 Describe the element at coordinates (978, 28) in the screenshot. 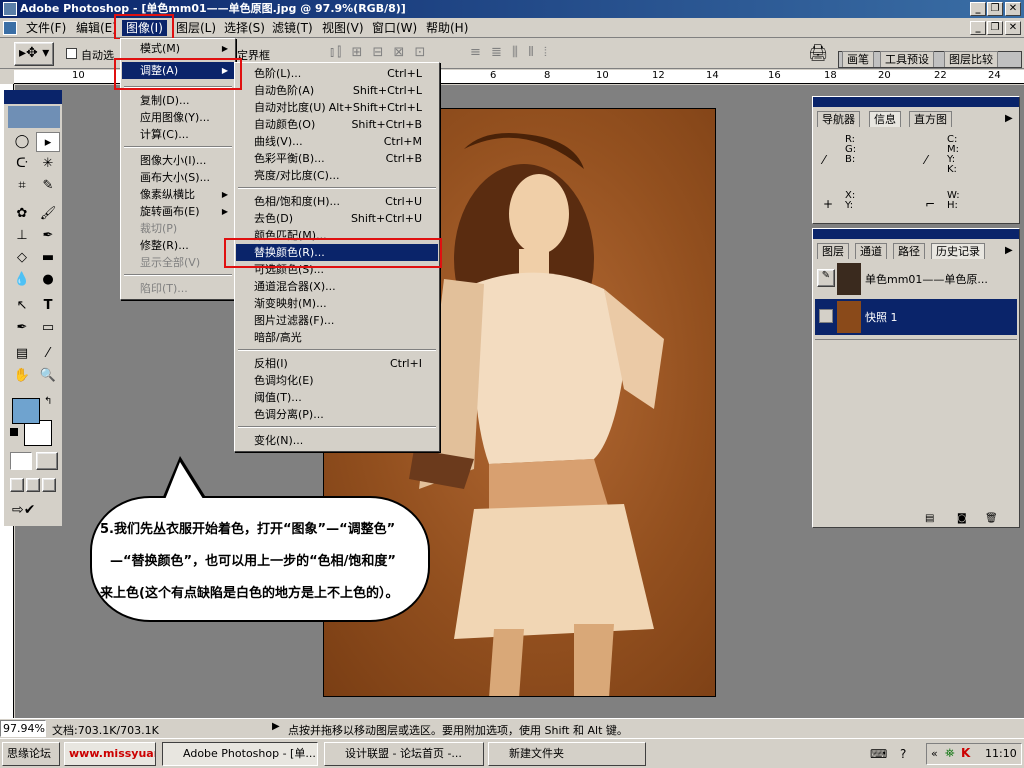

I see `doc-minimize-button: _` at that location.